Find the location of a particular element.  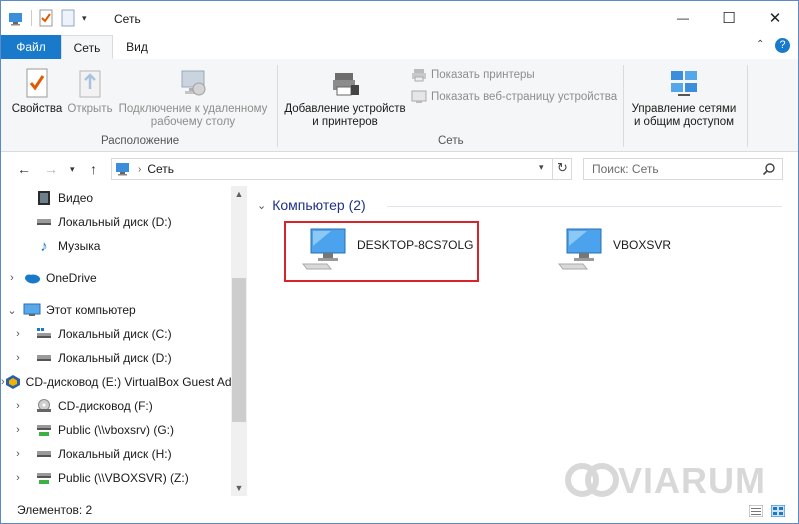

watermark-text: VIARUM is located at coordinates (692, 480).